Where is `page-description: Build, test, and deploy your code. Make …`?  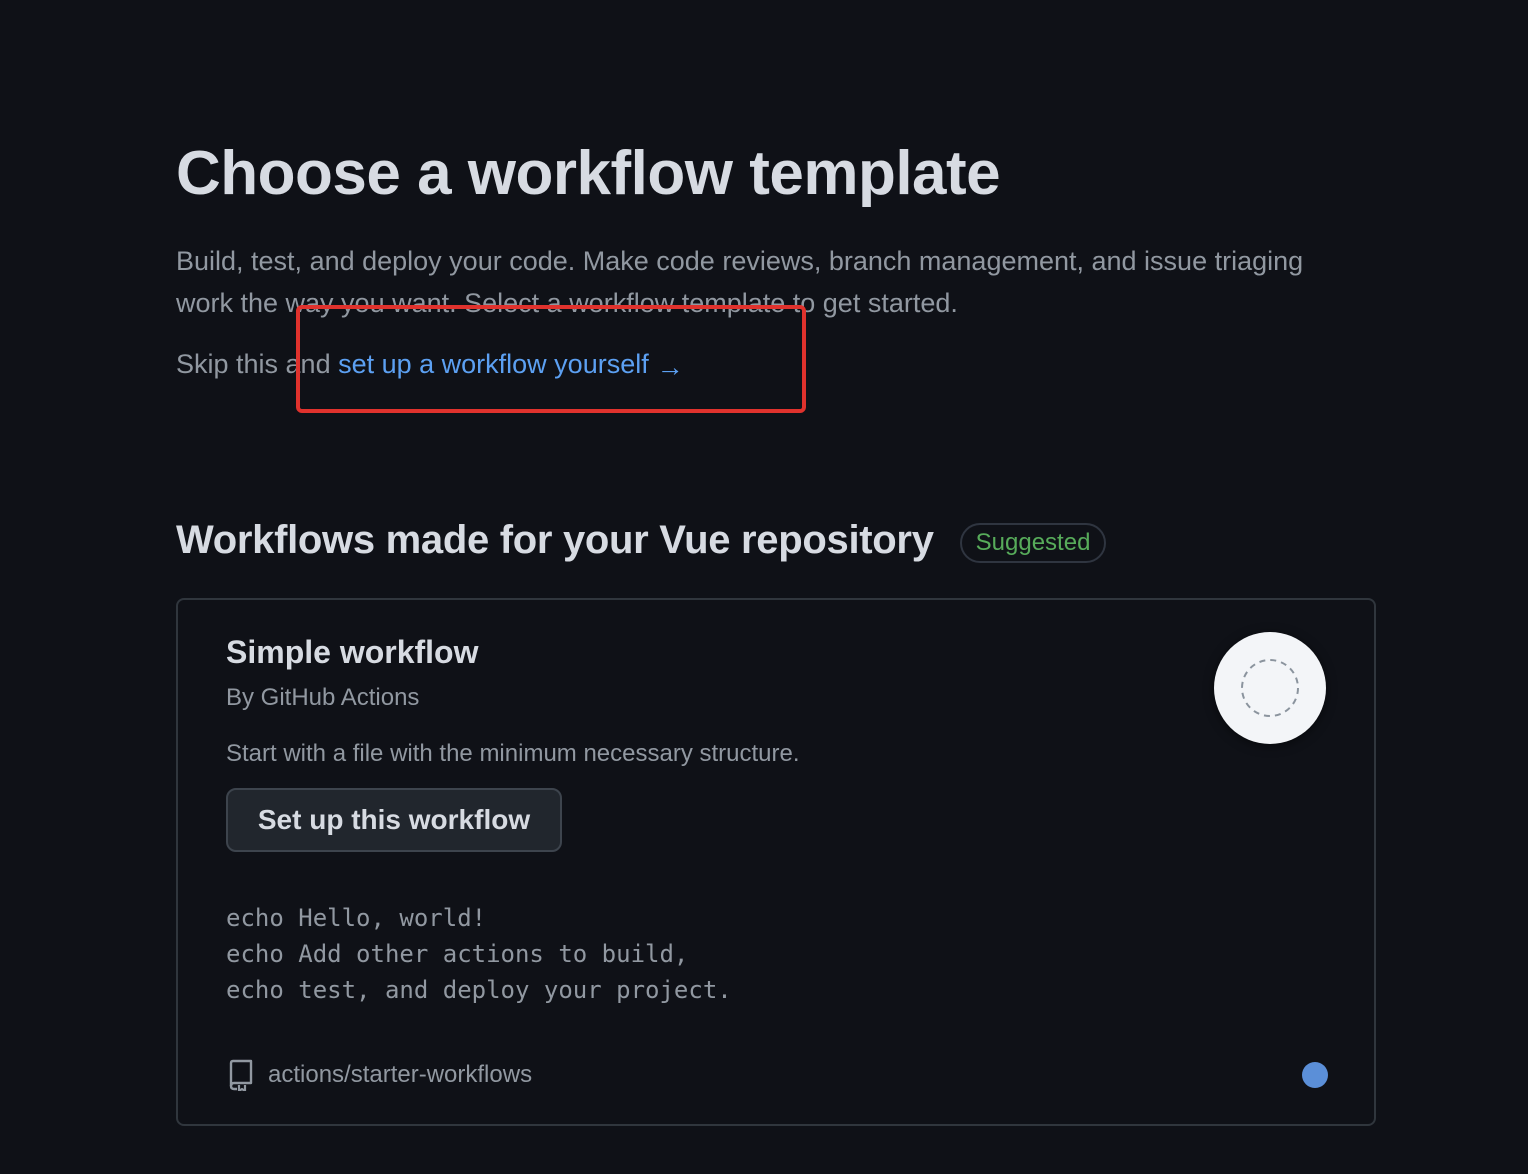 page-description: Build, test, and deploy your code. Make … is located at coordinates (740, 282).